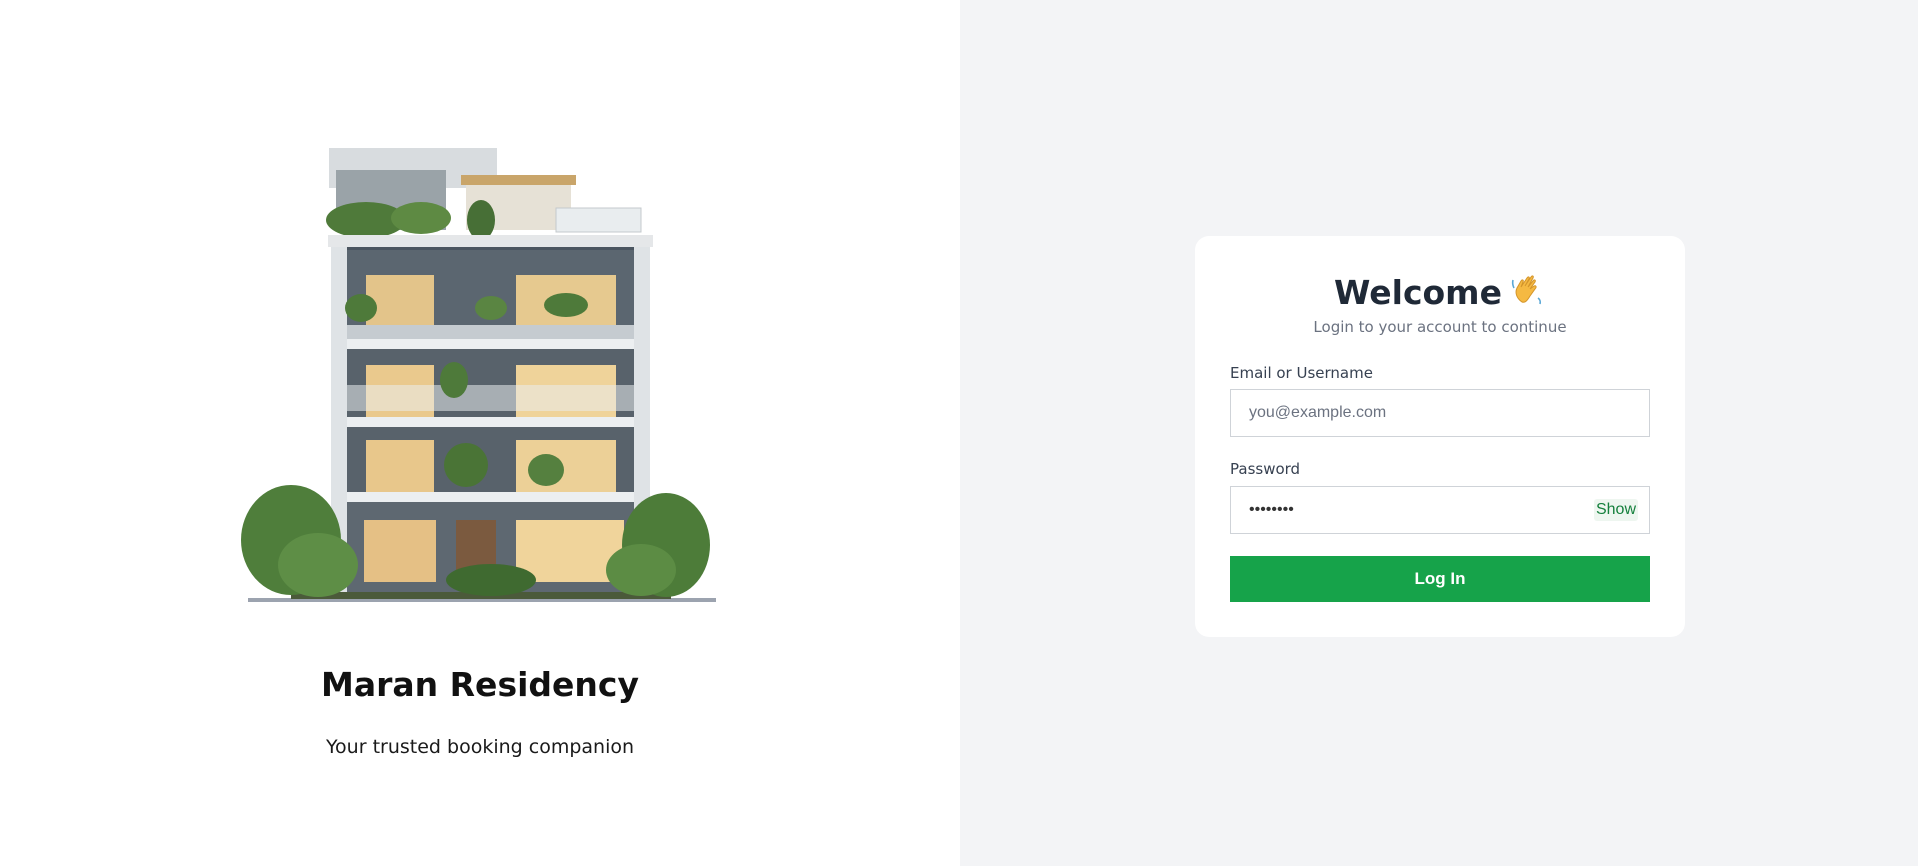 This screenshot has width=1918, height=866. I want to click on password-field: Show, so click(1440, 510).